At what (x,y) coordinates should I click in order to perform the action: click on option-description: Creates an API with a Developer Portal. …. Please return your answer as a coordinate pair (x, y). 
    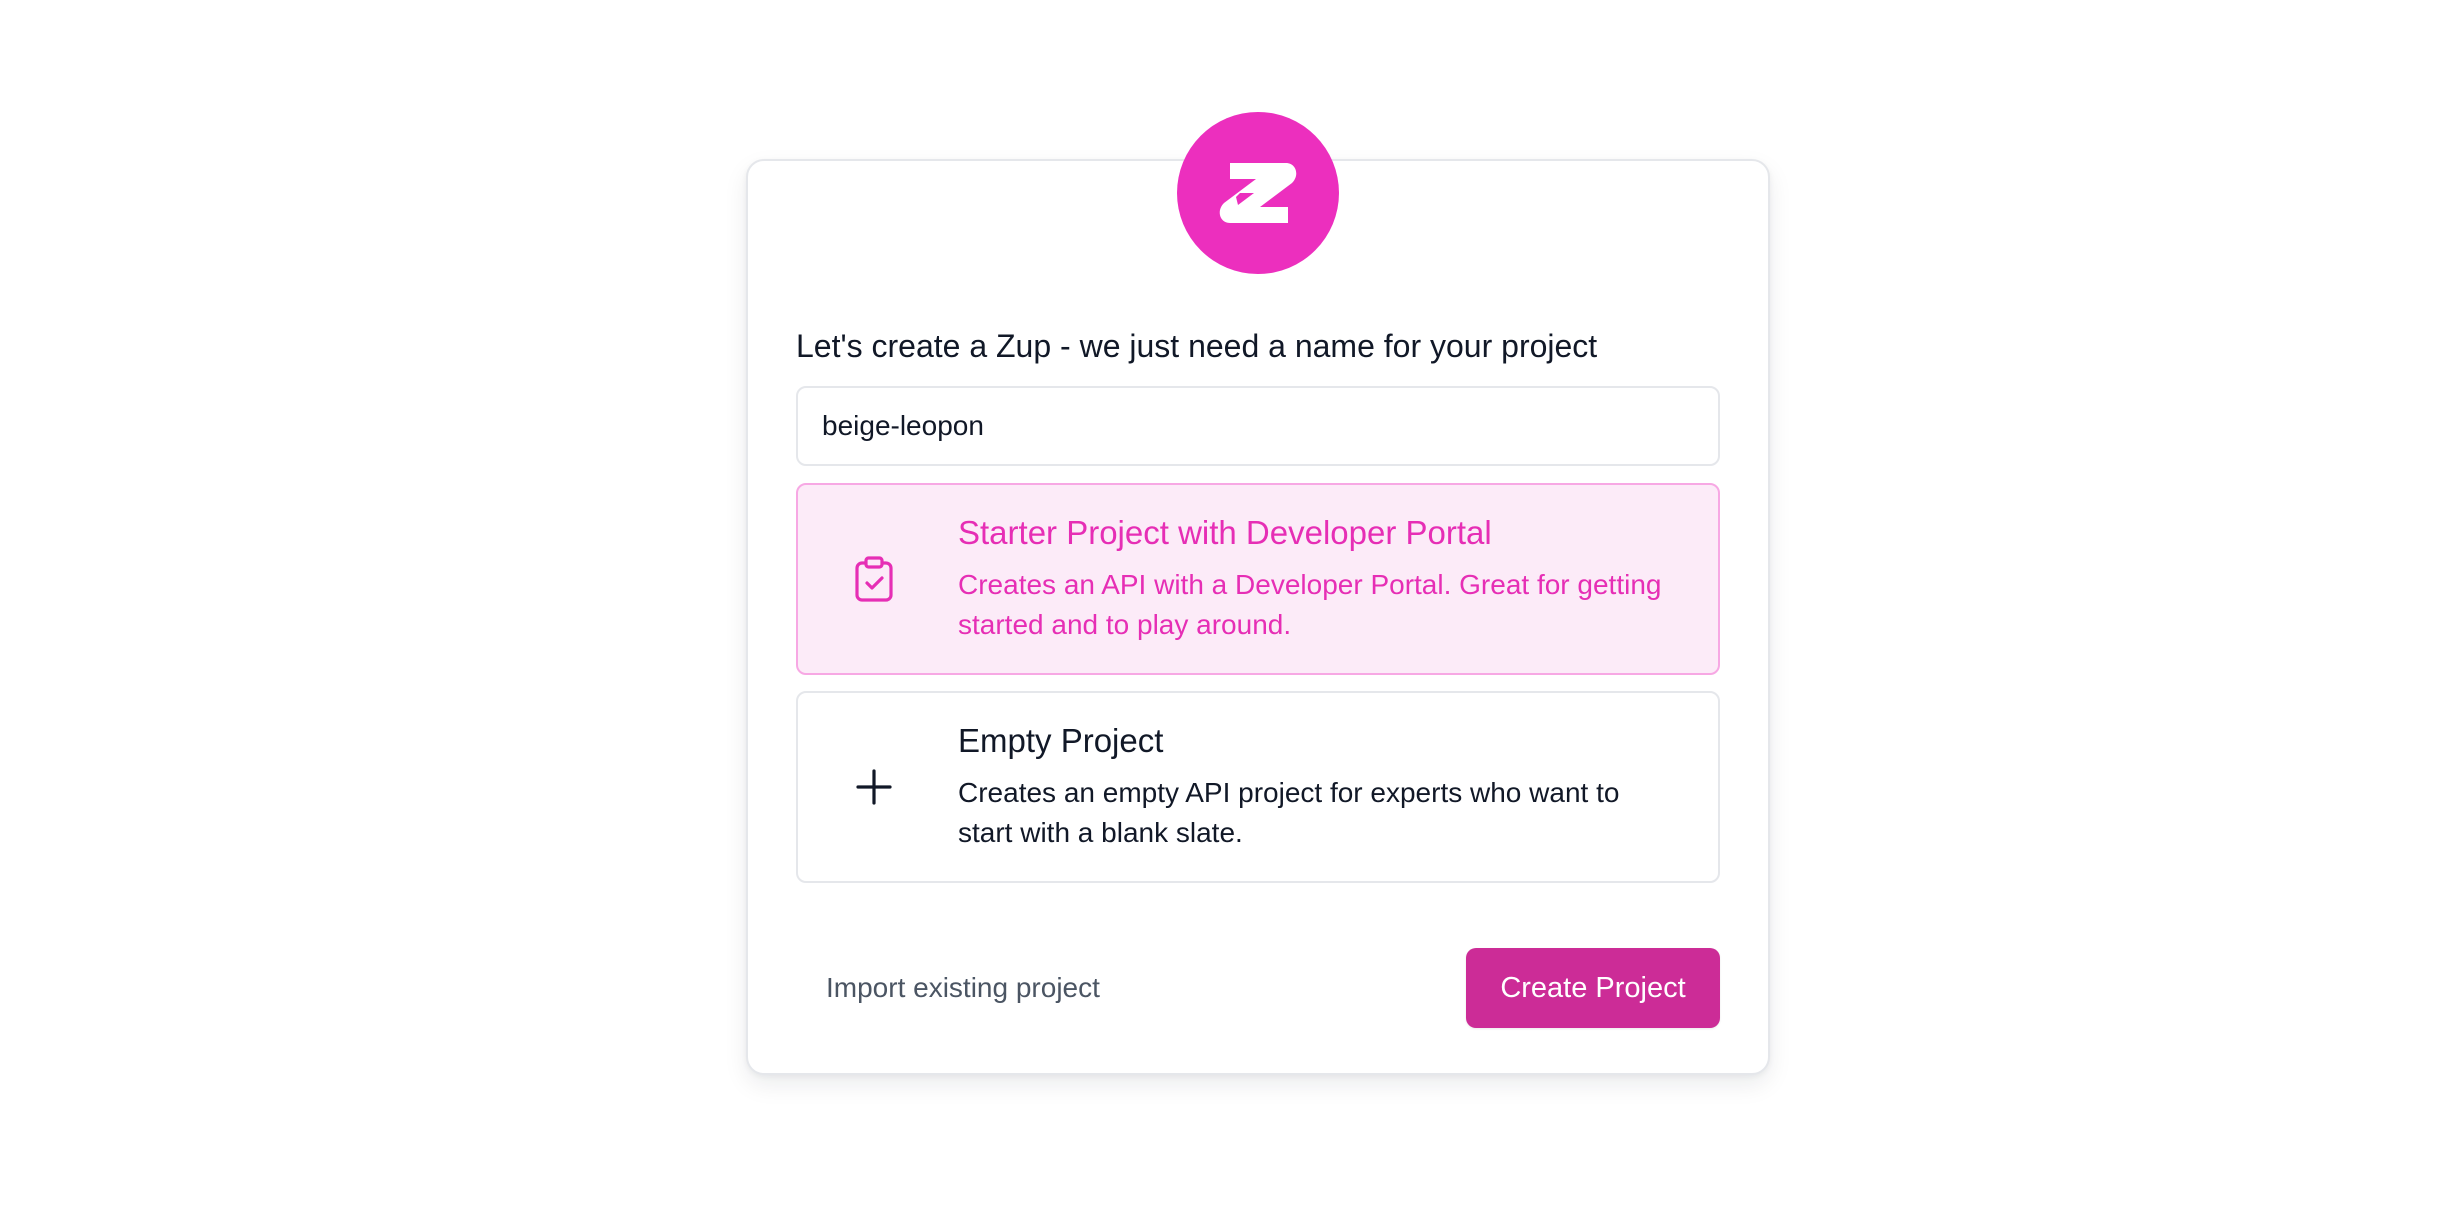
    Looking at the image, I should click on (1310, 604).